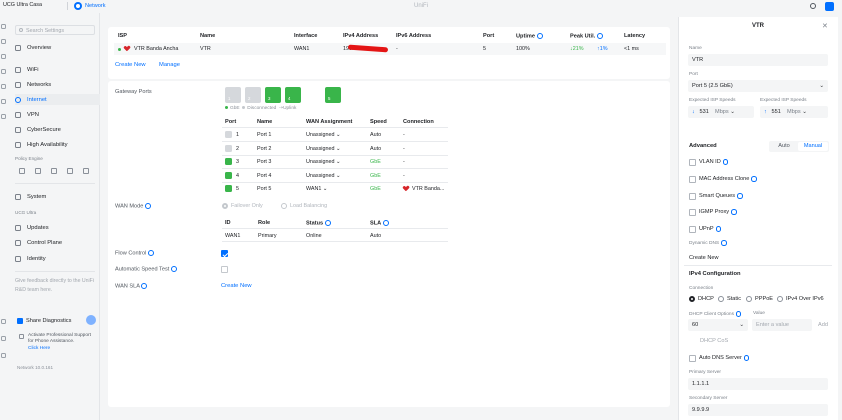 This screenshot has width=842, height=420. What do you see at coordinates (3, 26) in the screenshot?
I see `dashboard-icon` at bounding box center [3, 26].